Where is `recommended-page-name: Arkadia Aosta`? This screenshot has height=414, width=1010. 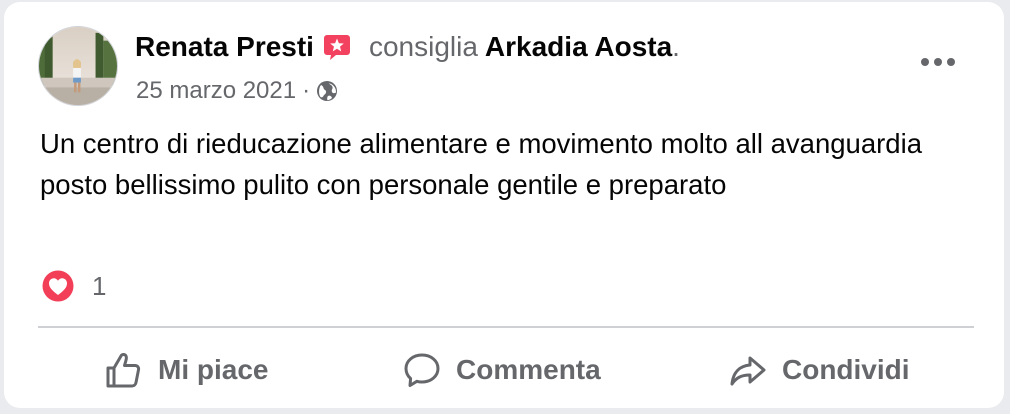
recommended-page-name: Arkadia Aosta is located at coordinates (578, 47).